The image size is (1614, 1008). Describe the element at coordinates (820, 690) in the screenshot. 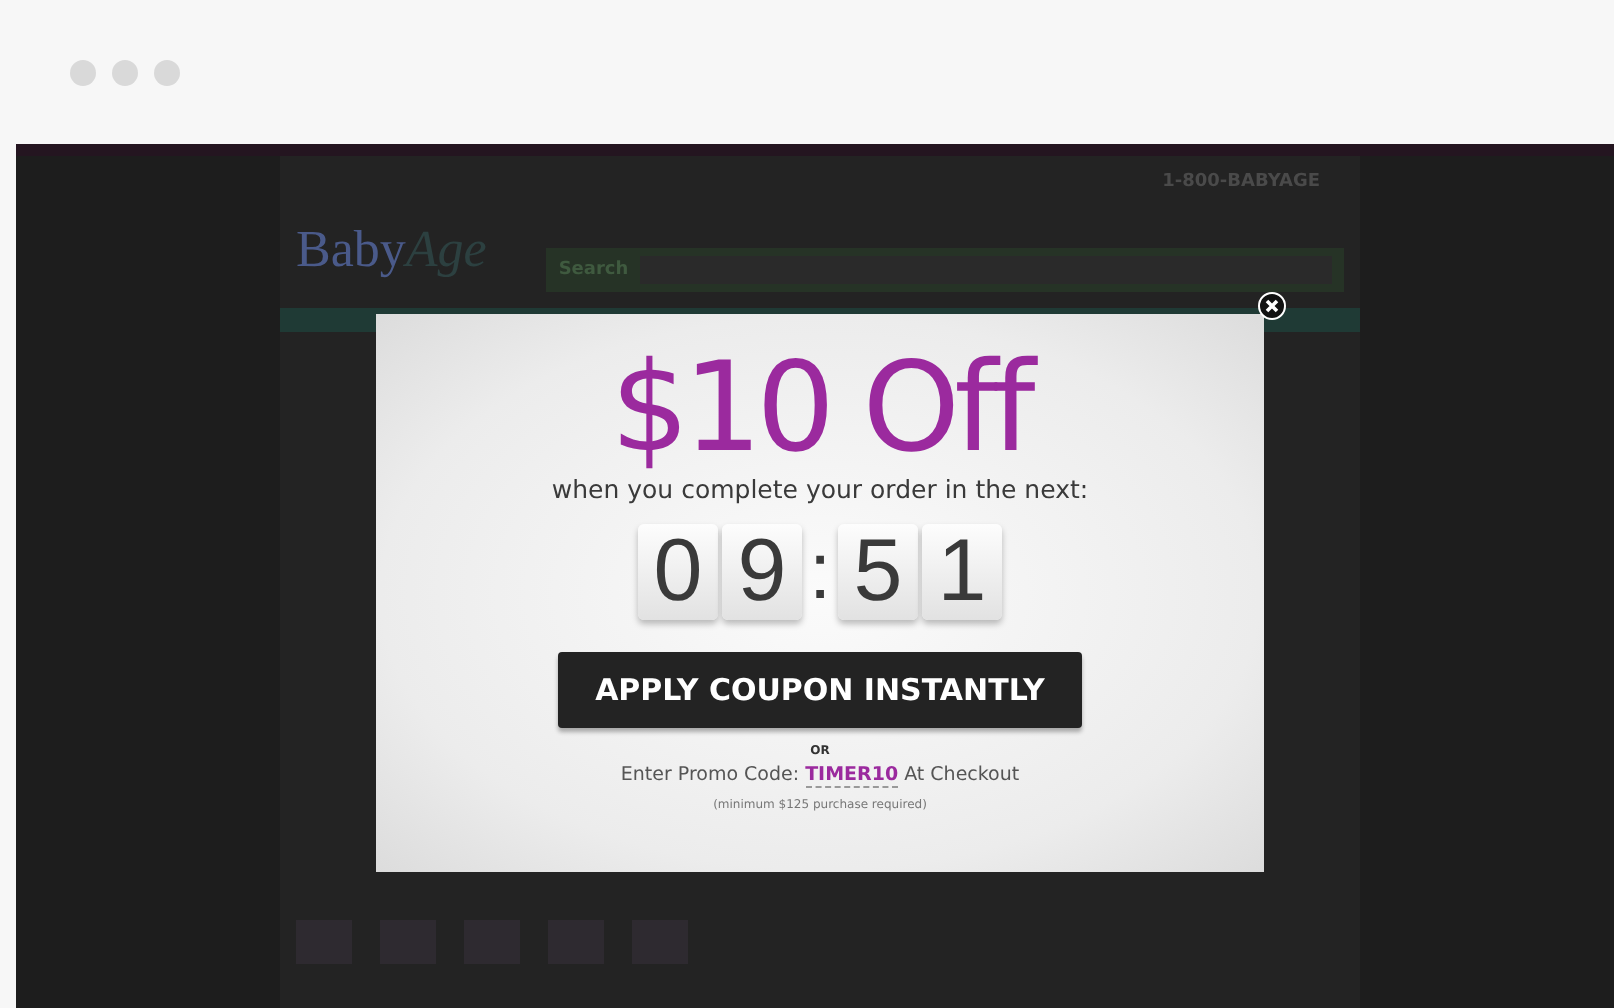

I see `apply-coupon-button: APPLY COUPON INSTANTLY` at that location.